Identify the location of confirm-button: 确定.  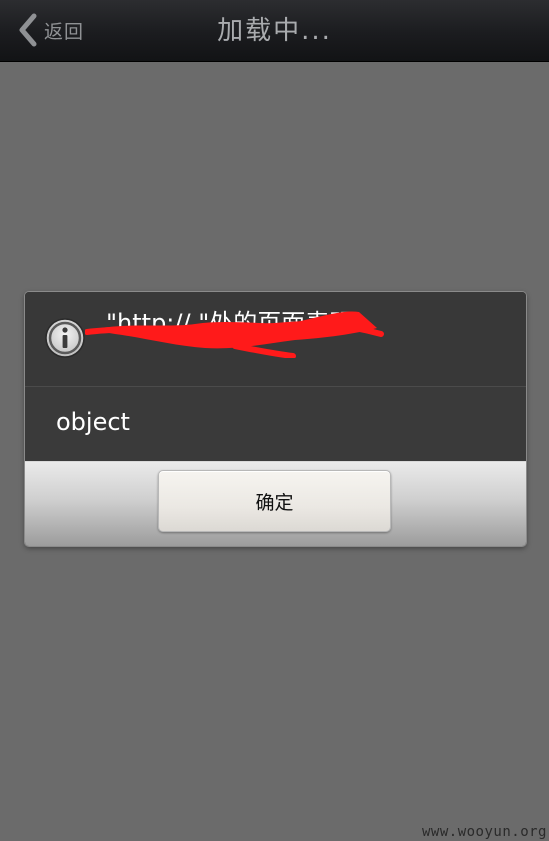
(274, 501).